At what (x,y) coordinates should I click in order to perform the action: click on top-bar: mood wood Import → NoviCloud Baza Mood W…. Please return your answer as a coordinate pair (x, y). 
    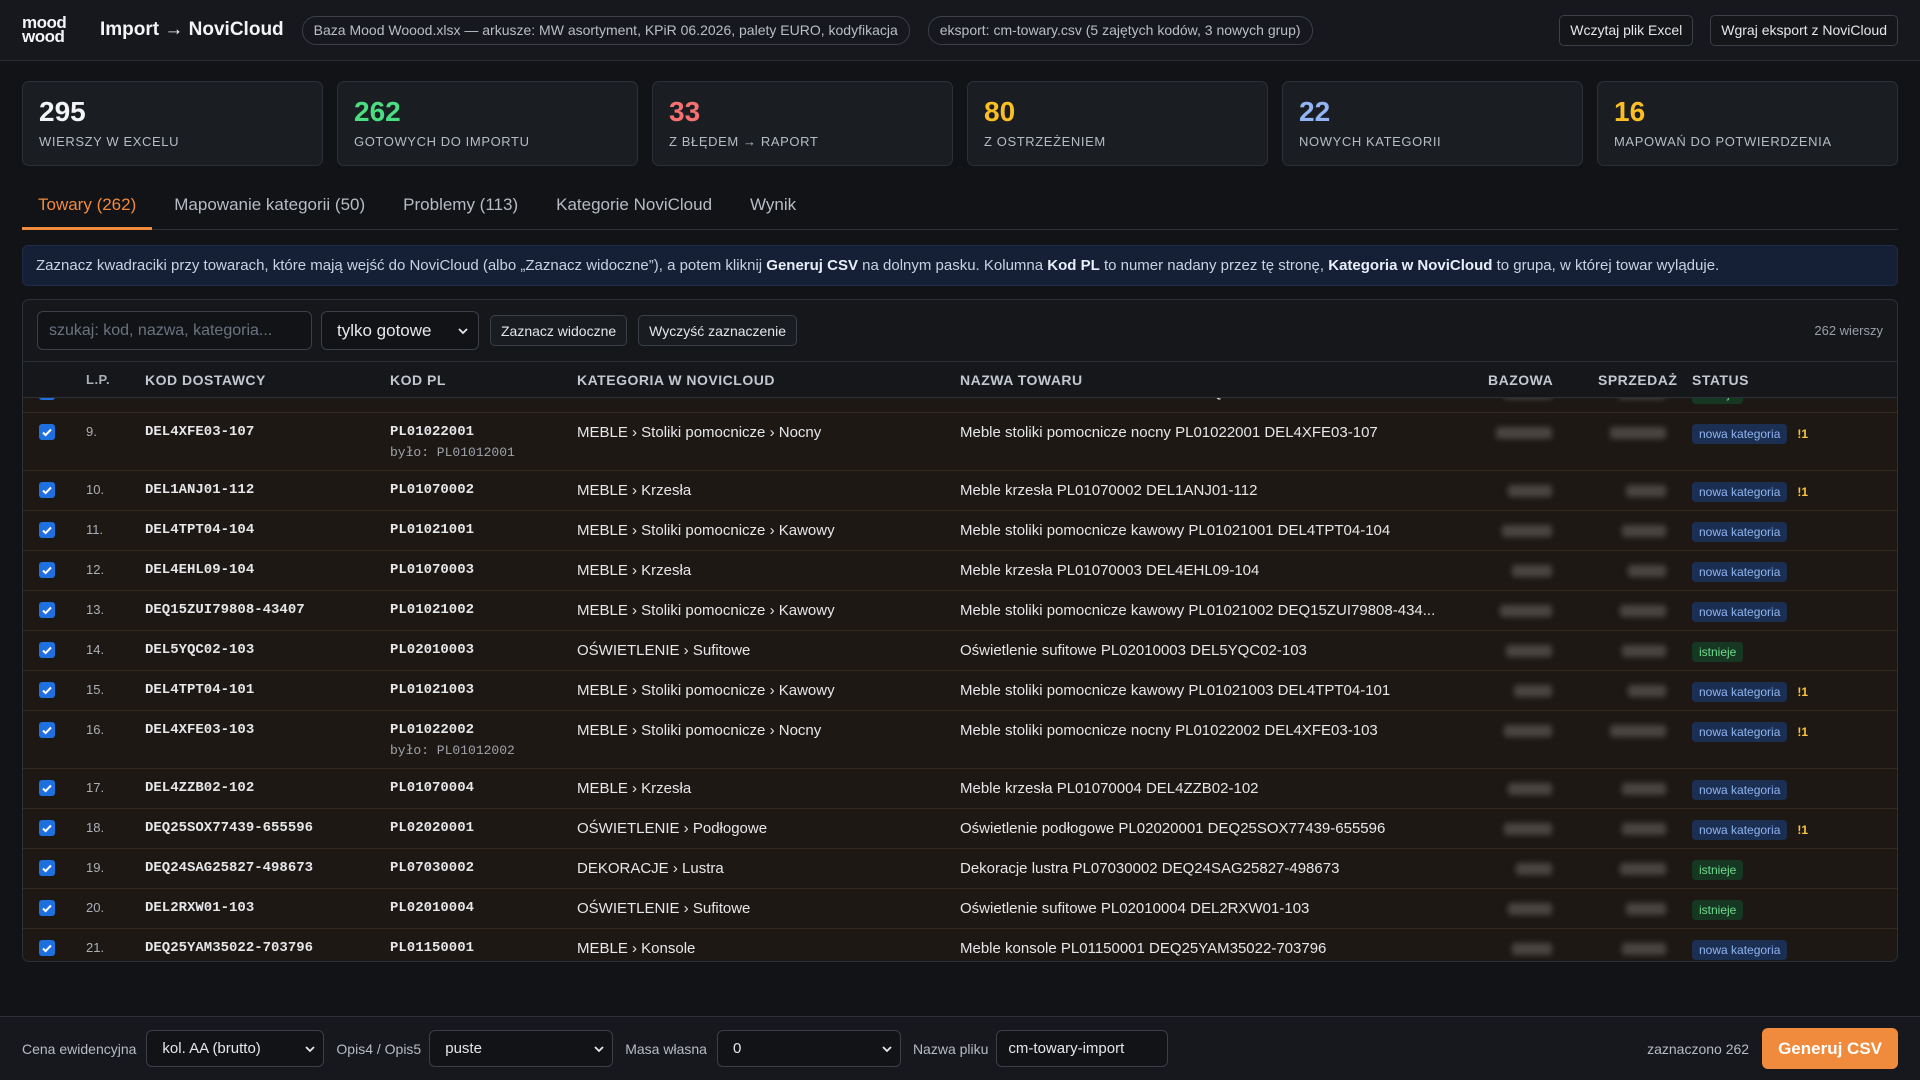
    Looking at the image, I should click on (960, 30).